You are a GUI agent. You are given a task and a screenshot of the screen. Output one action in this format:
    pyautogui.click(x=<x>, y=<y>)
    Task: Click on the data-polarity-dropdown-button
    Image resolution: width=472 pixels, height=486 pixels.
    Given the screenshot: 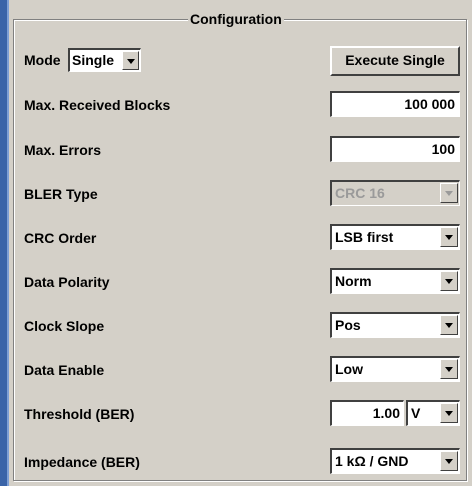 What is the action you would take?
    pyautogui.click(x=449, y=281)
    